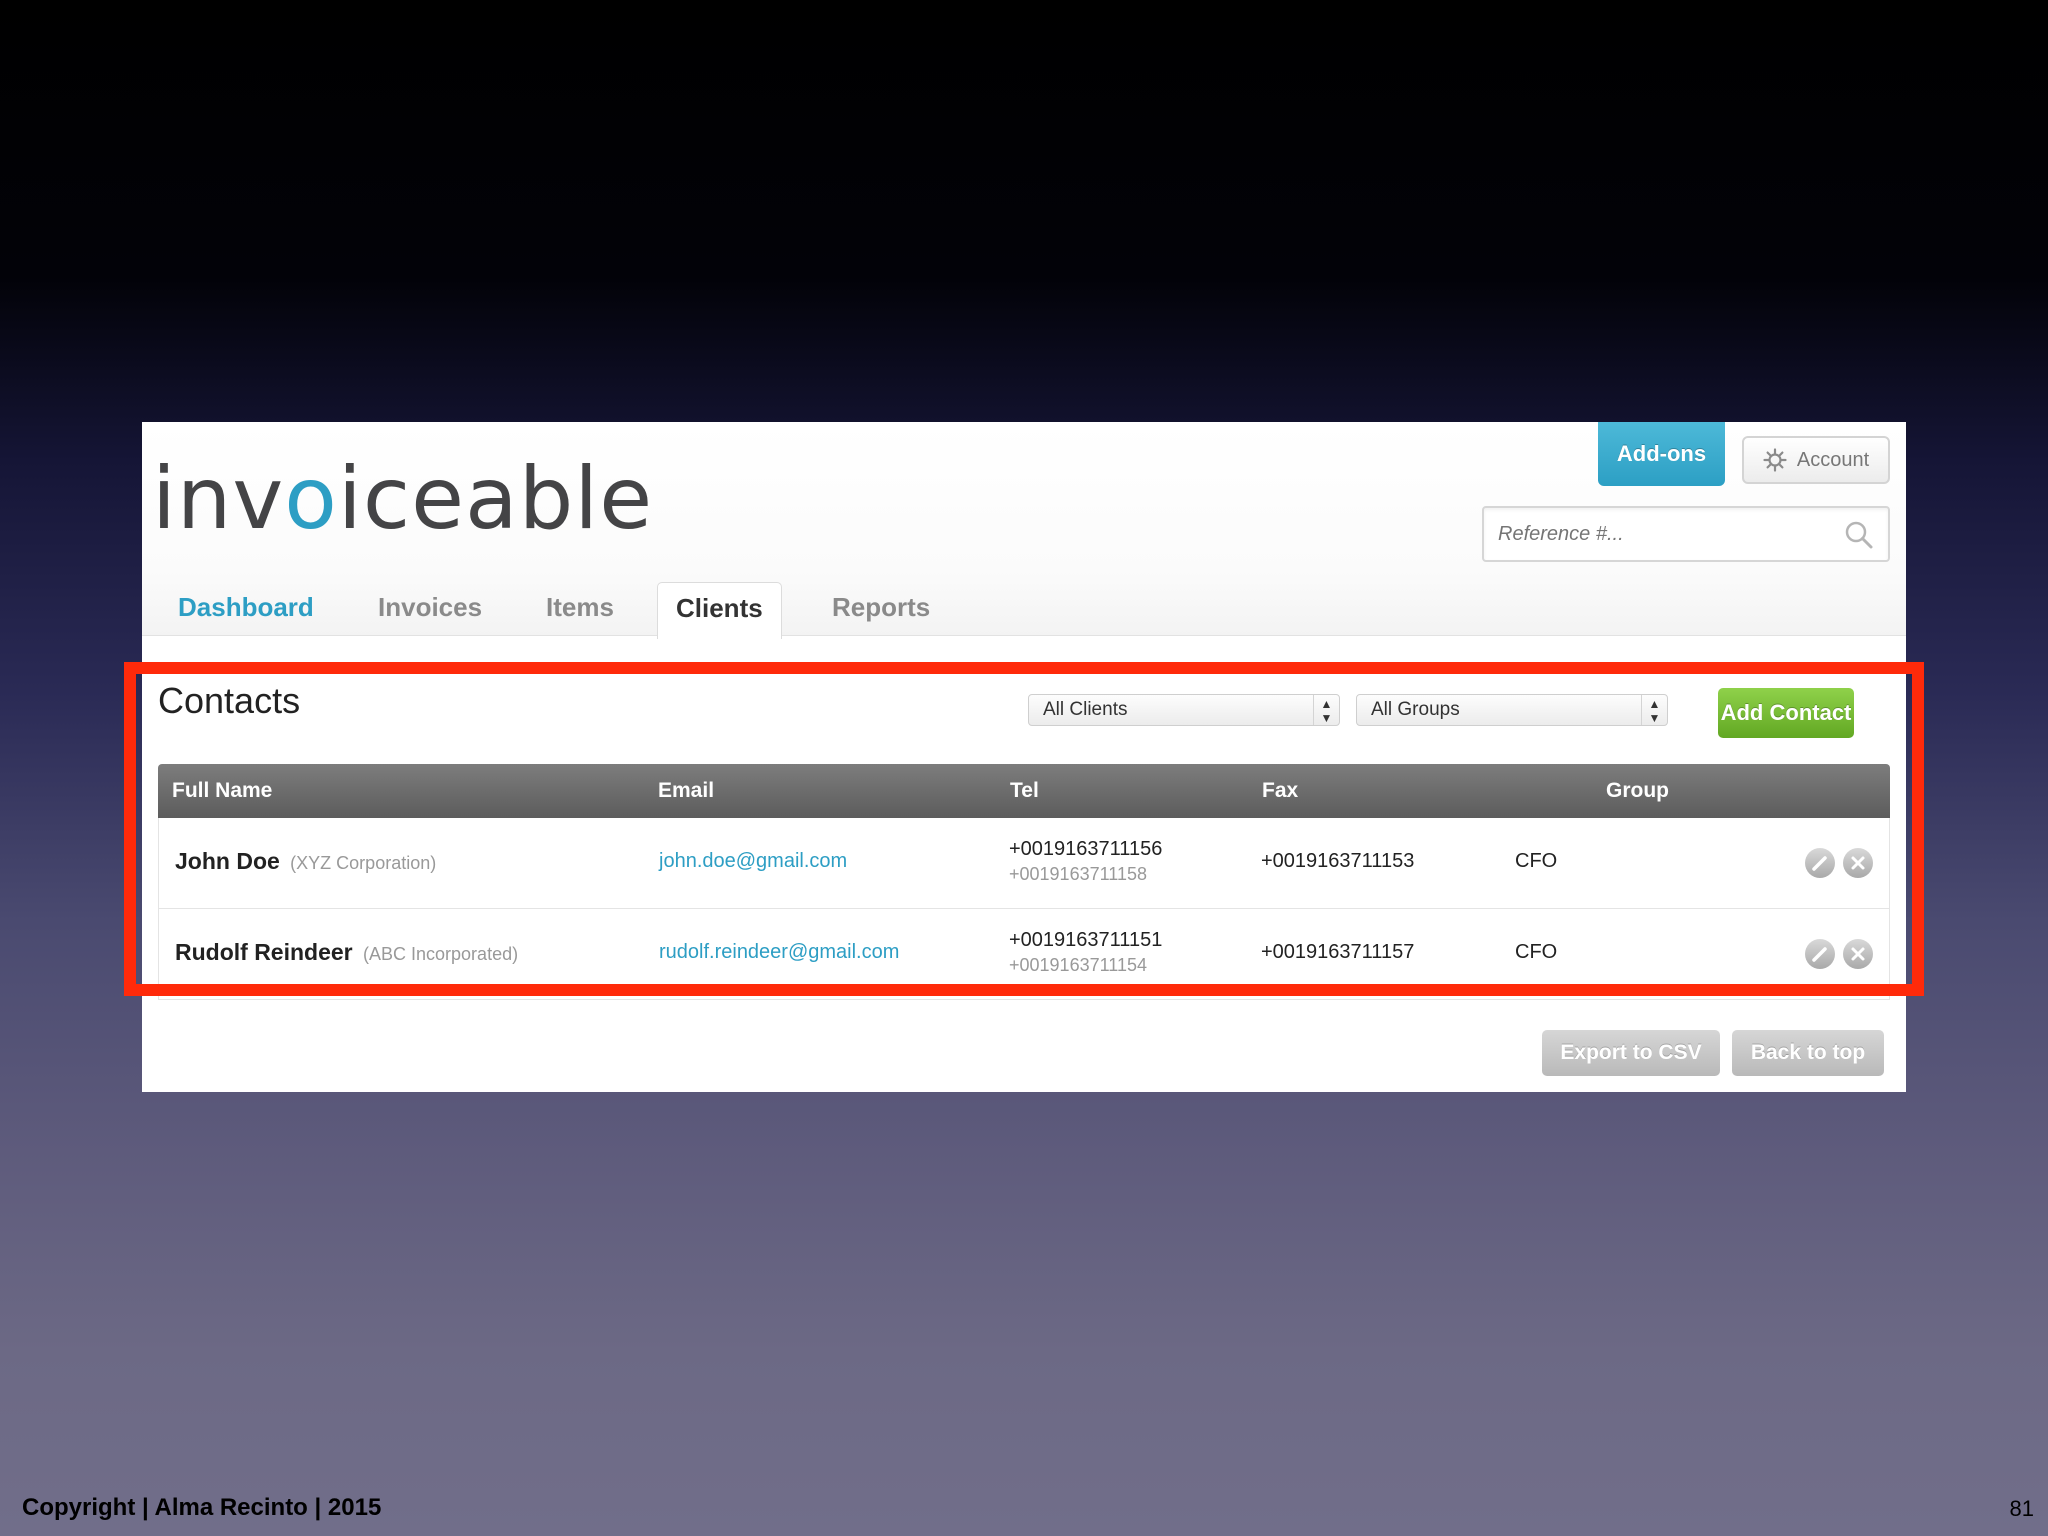  What do you see at coordinates (779, 952) in the screenshot?
I see `contact-email-link: rudolf.reindeer@gmail.com` at bounding box center [779, 952].